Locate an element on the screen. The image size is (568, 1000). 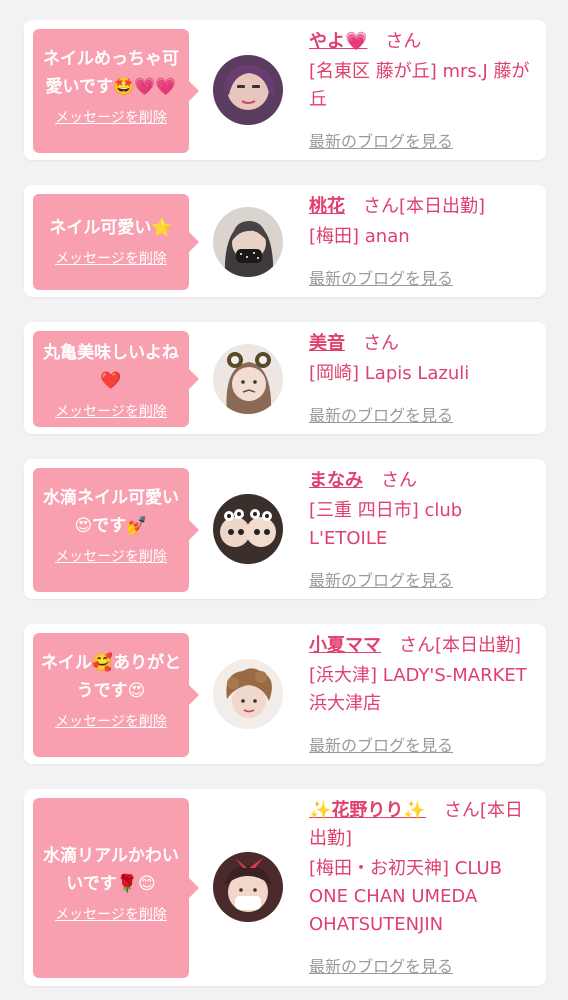
cast-info: やよ💗 さん [名東区 藤が丘] mrs.J 藤が丘 is located at coordinates (421, 71).